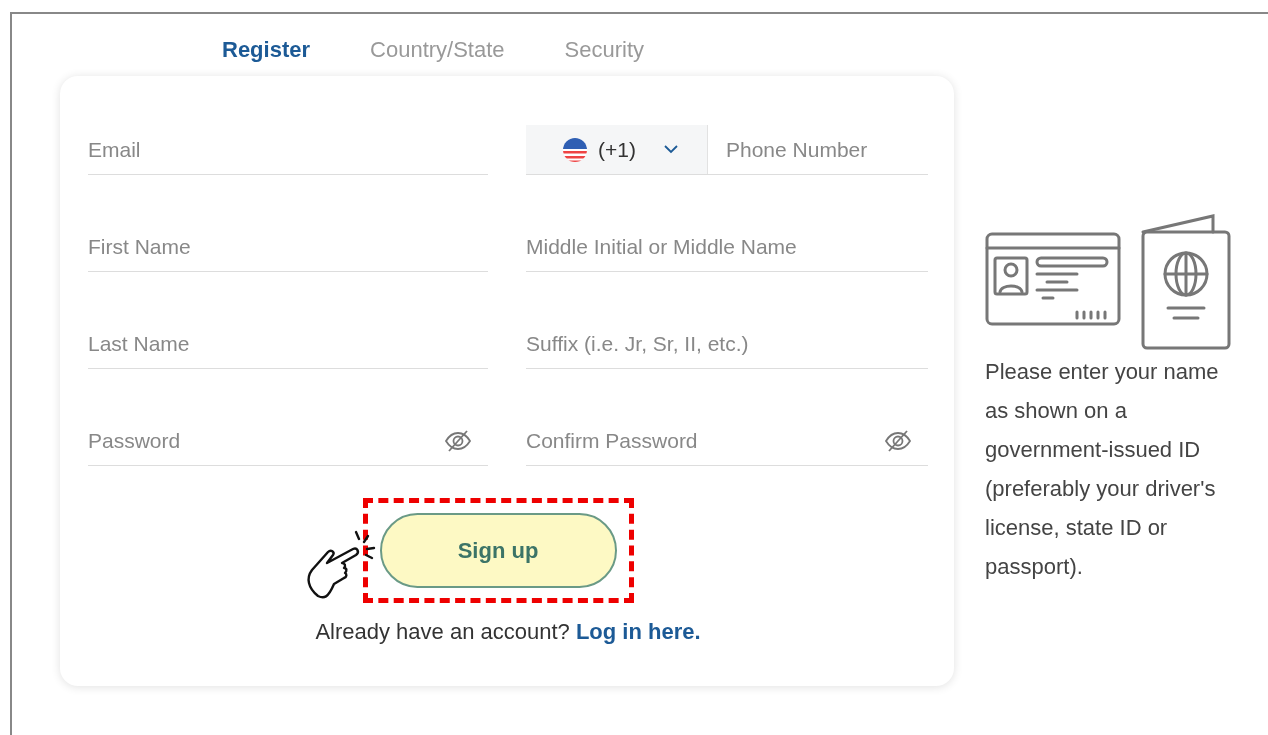  What do you see at coordinates (617, 149) in the screenshot?
I see `country-code-select: (+1)` at bounding box center [617, 149].